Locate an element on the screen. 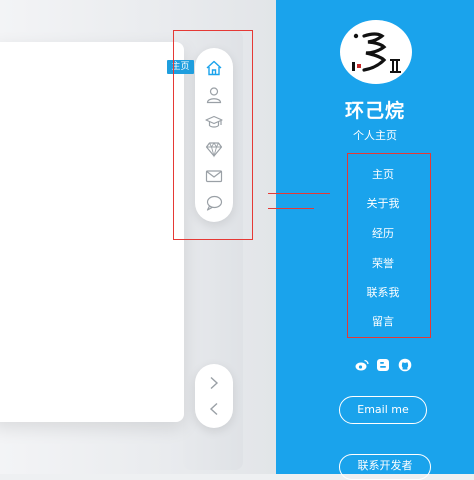  blogger-icon is located at coordinates (383, 365).